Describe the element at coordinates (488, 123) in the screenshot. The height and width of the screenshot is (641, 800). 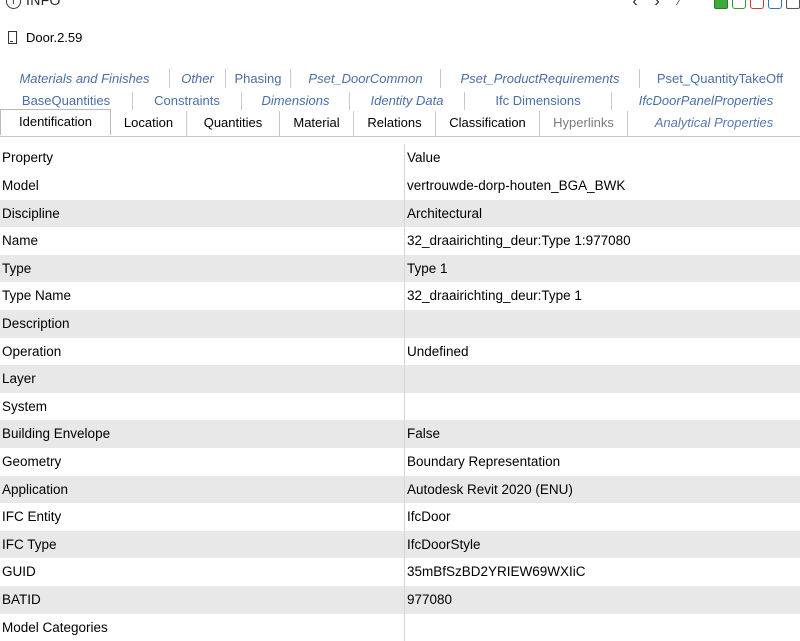
I see `tab-classification: Classification` at that location.